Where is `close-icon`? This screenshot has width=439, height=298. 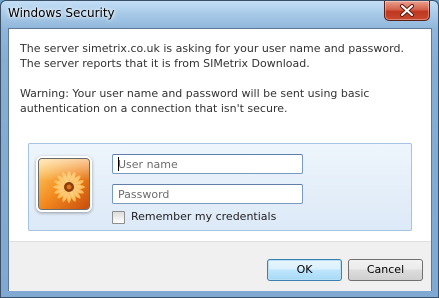 close-icon is located at coordinates (407, 10).